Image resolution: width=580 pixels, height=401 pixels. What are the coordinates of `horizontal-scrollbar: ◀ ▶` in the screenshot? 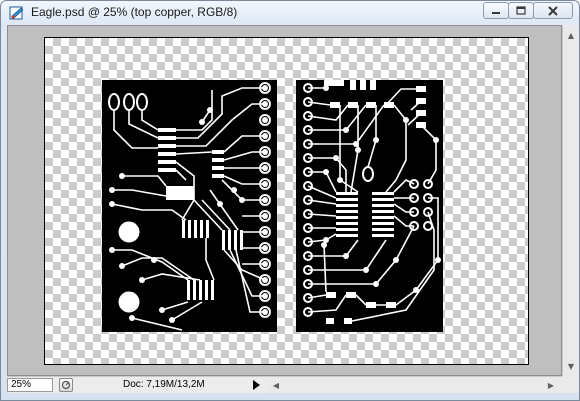 It's located at (414, 384).